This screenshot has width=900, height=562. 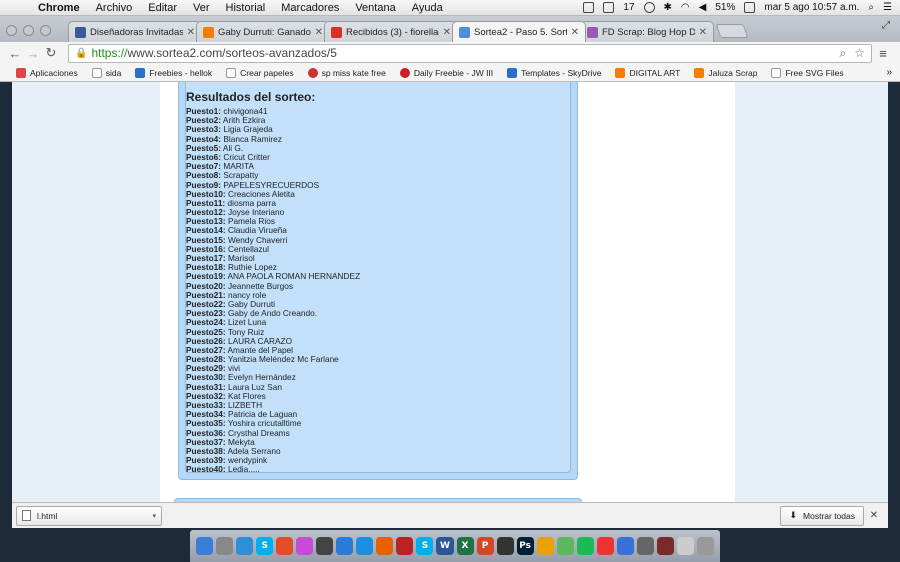 What do you see at coordinates (427, 8) in the screenshot?
I see `menu-ayuda: Ayuda` at bounding box center [427, 8].